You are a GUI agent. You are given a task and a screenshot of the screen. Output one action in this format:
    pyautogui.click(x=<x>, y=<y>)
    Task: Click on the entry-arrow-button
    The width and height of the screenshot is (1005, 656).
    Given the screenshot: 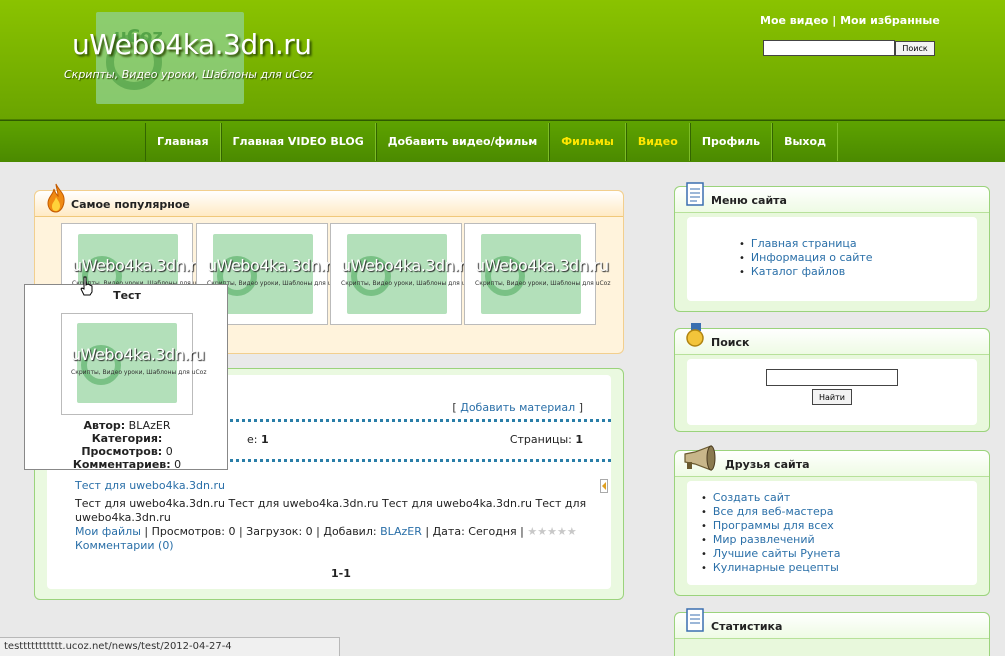 What is the action you would take?
    pyautogui.click(x=604, y=486)
    